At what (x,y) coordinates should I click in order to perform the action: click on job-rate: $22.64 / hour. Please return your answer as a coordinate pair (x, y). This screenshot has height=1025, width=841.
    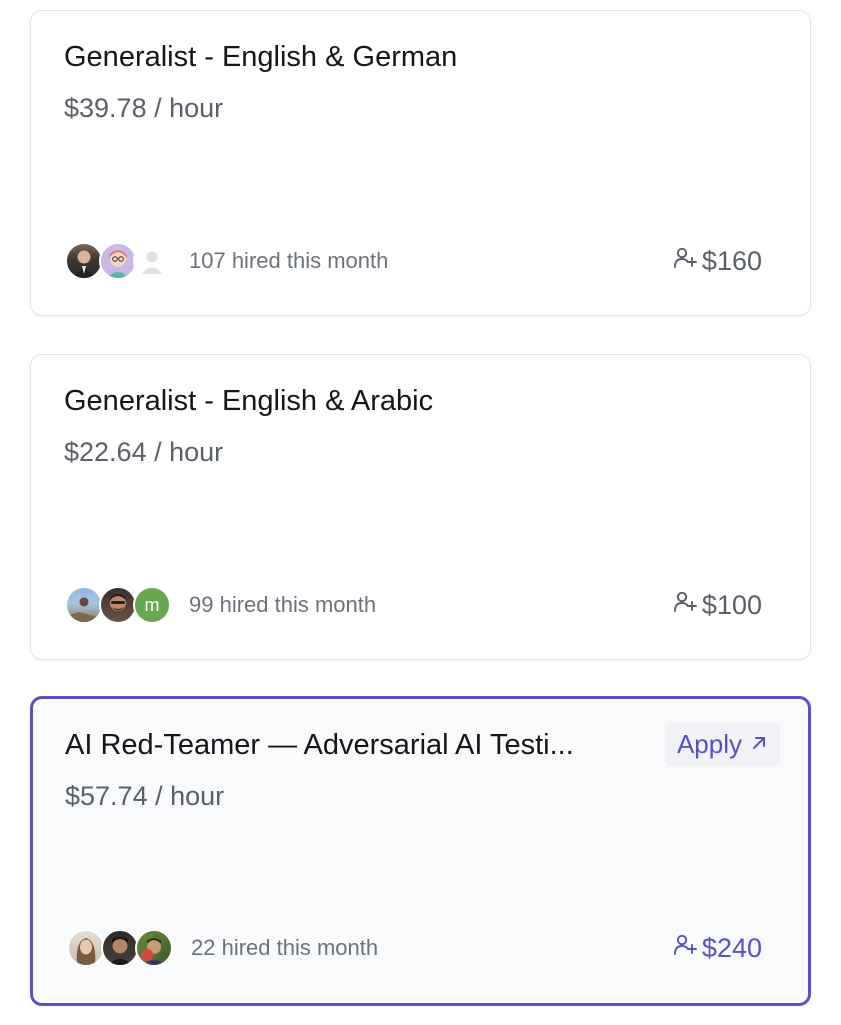
    Looking at the image, I should click on (144, 452).